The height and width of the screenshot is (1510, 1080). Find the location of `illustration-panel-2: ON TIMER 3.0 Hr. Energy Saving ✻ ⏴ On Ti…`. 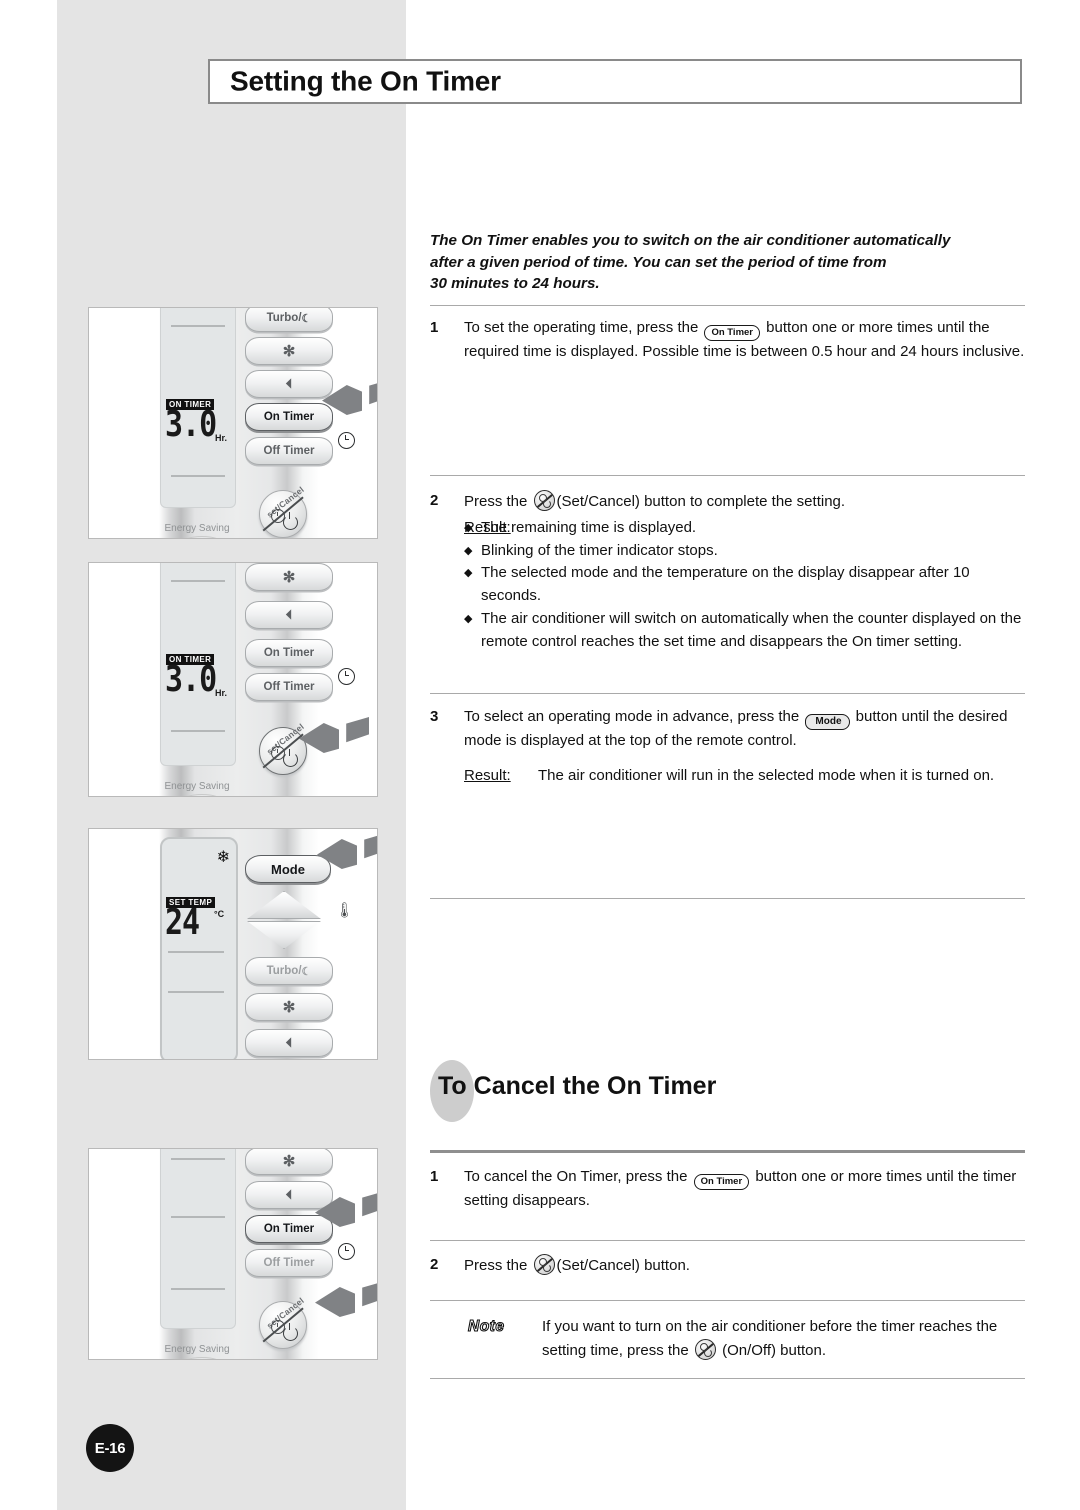

illustration-panel-2: ON TIMER 3.0 Hr. Energy Saving ✻ ⏴ On Ti… is located at coordinates (233, 679).